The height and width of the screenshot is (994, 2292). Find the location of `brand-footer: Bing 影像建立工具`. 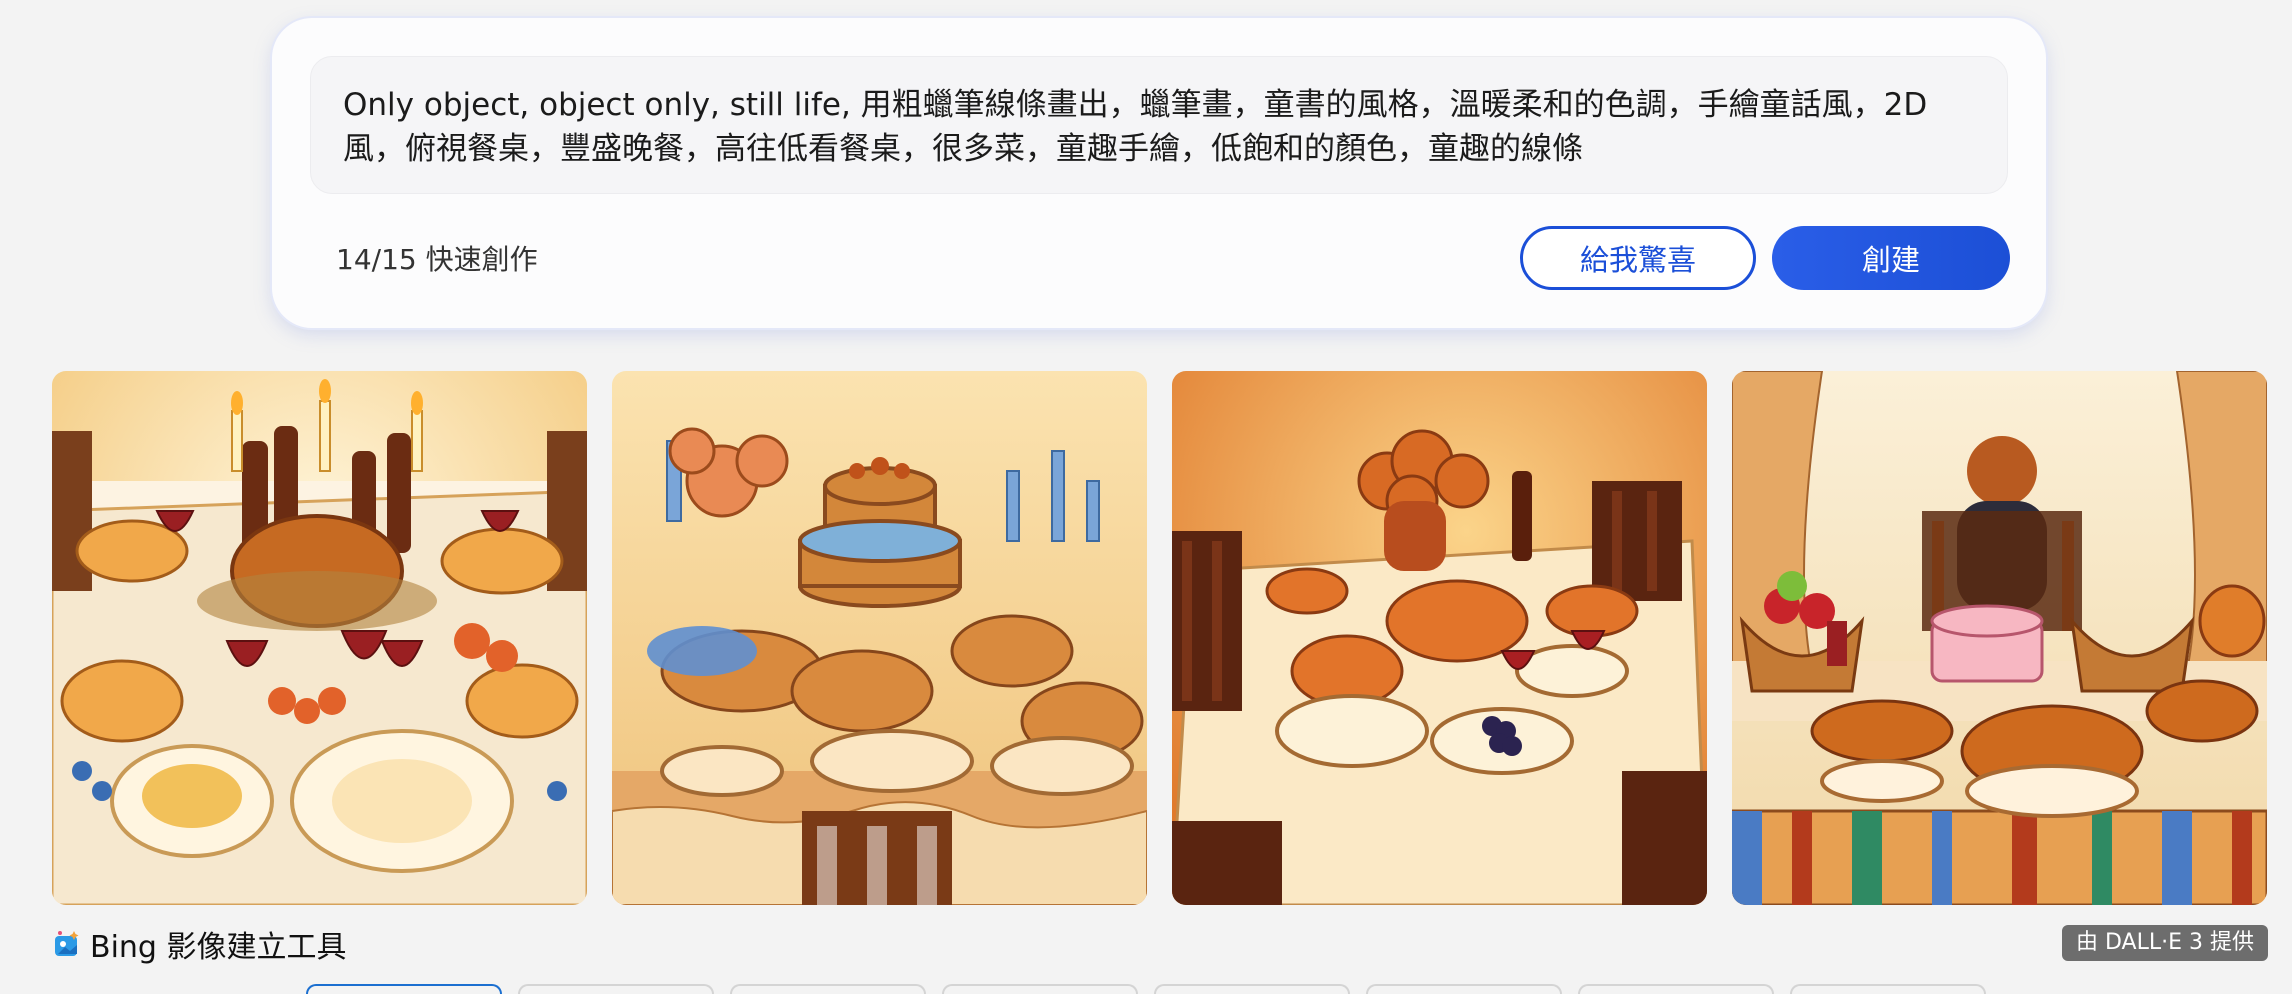

brand-footer: Bing 影像建立工具 is located at coordinates (199, 944).